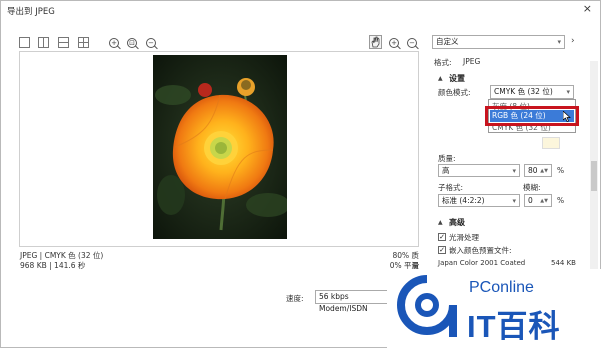  What do you see at coordinates (587, 8) in the screenshot?
I see `close-icon: ×` at bounding box center [587, 8].